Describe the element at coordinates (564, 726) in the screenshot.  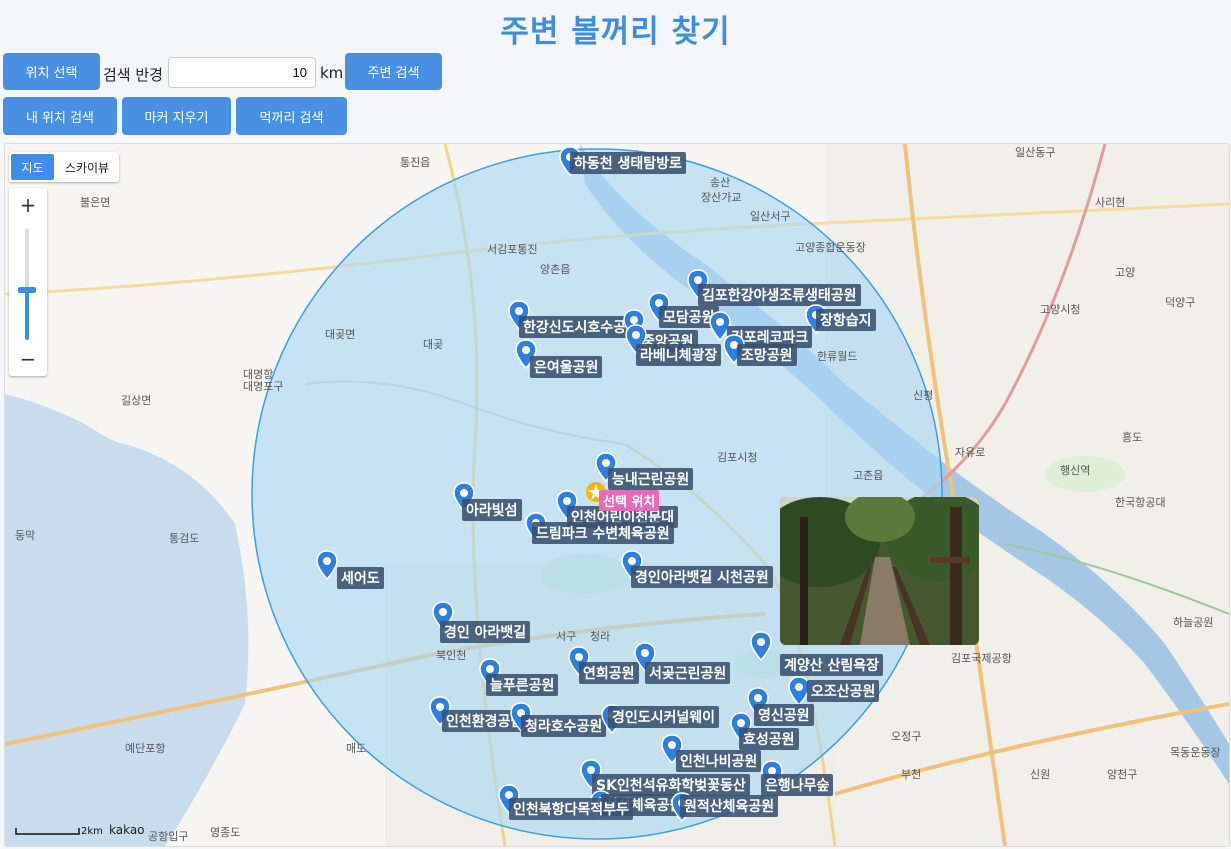
I see `marker-label: 청라호수공원` at that location.